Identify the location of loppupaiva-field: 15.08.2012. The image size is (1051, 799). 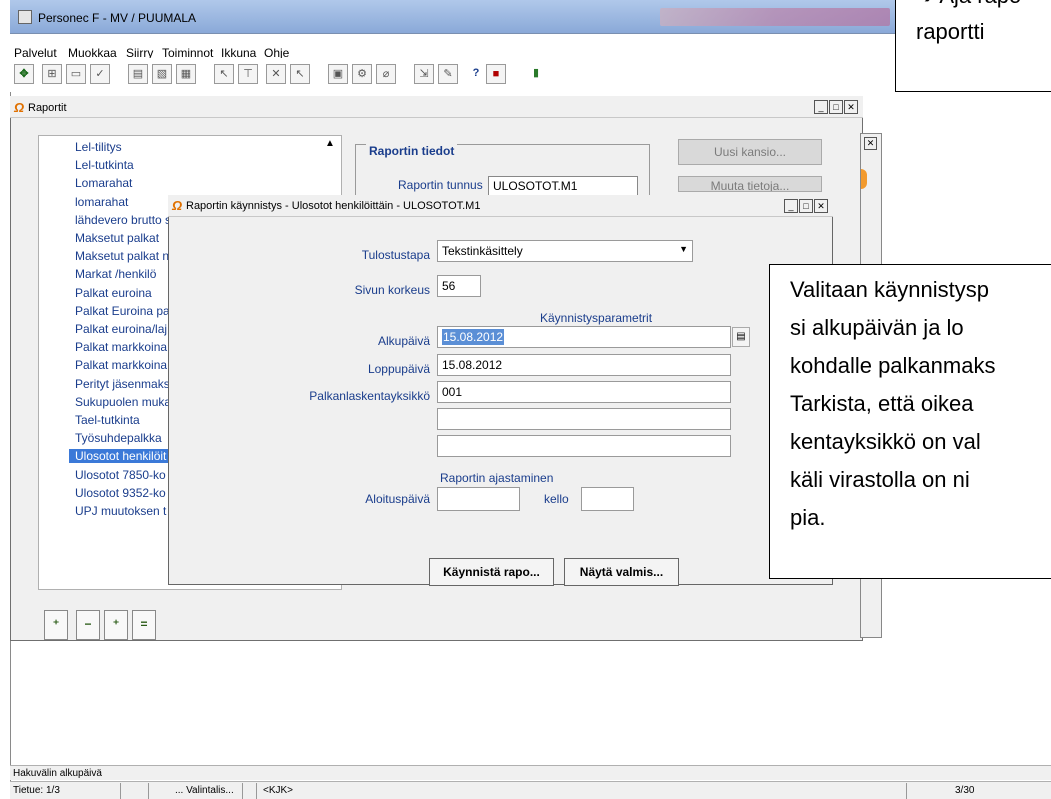
(584, 365).